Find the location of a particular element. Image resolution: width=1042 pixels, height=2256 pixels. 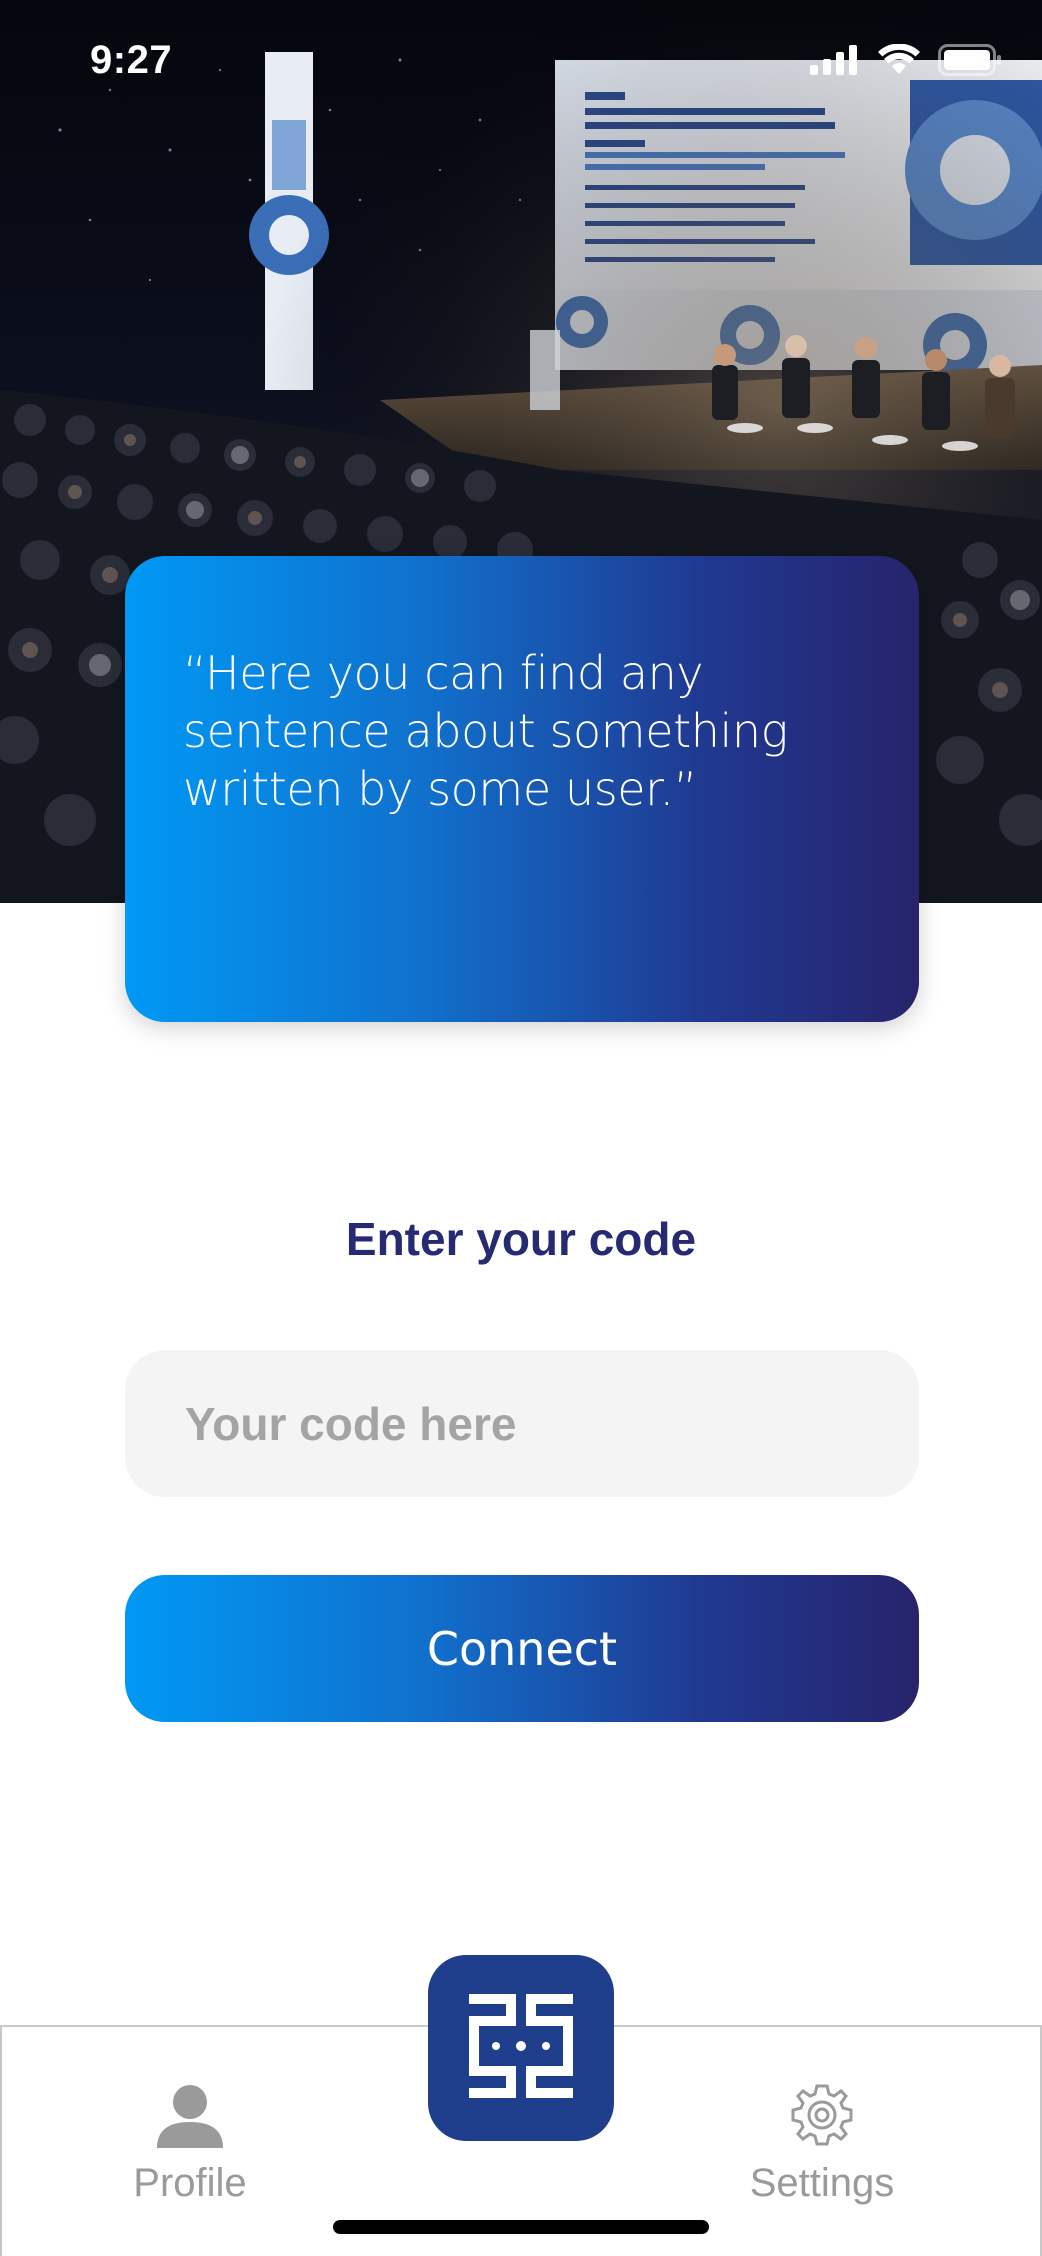

tab-profile: Profile is located at coordinates (190, 2144).